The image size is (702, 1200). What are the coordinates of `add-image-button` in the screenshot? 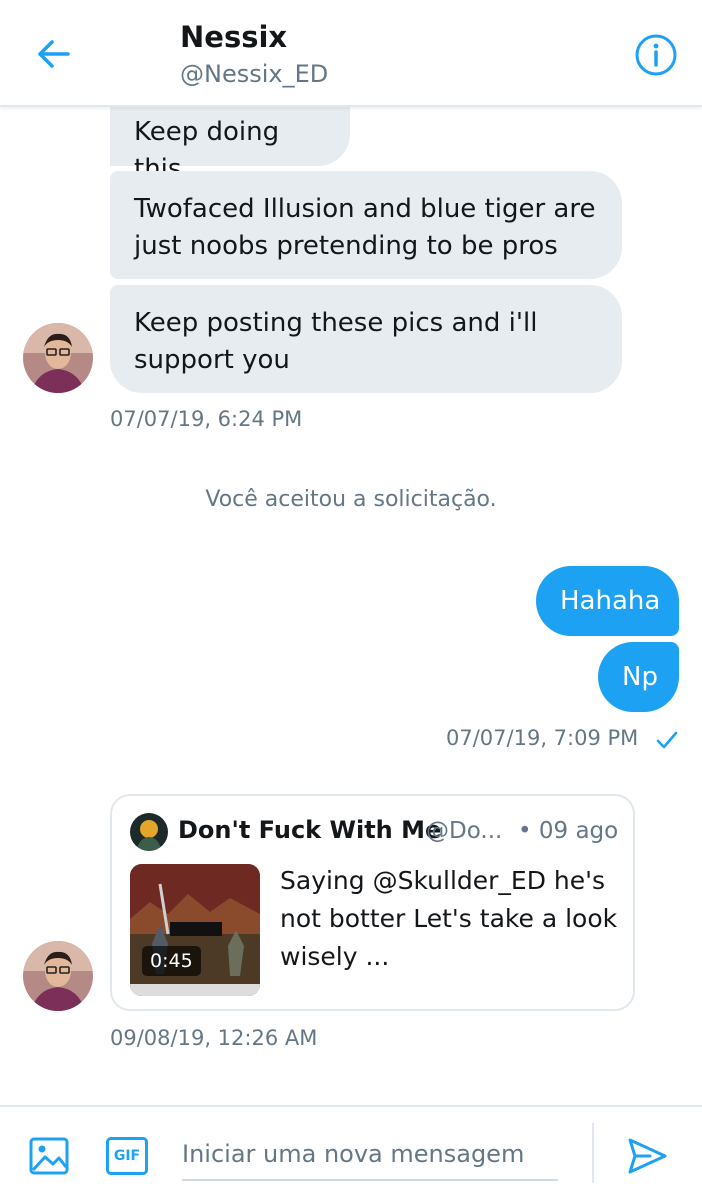 It's located at (49, 1156).